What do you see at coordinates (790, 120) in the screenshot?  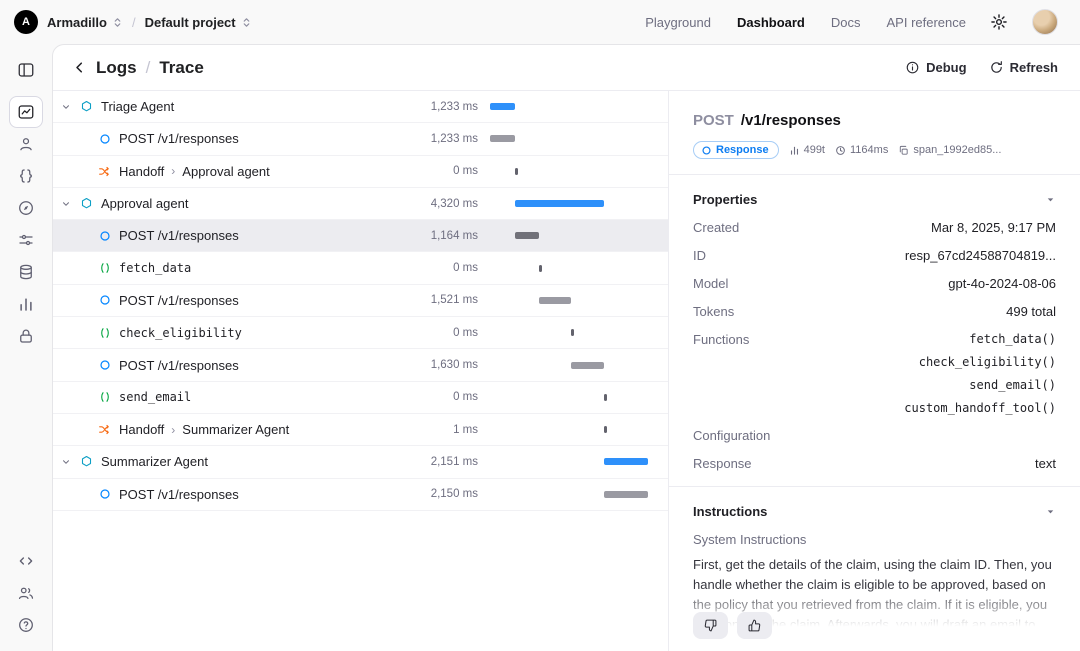 I see `span-path: /v1/responses` at bounding box center [790, 120].